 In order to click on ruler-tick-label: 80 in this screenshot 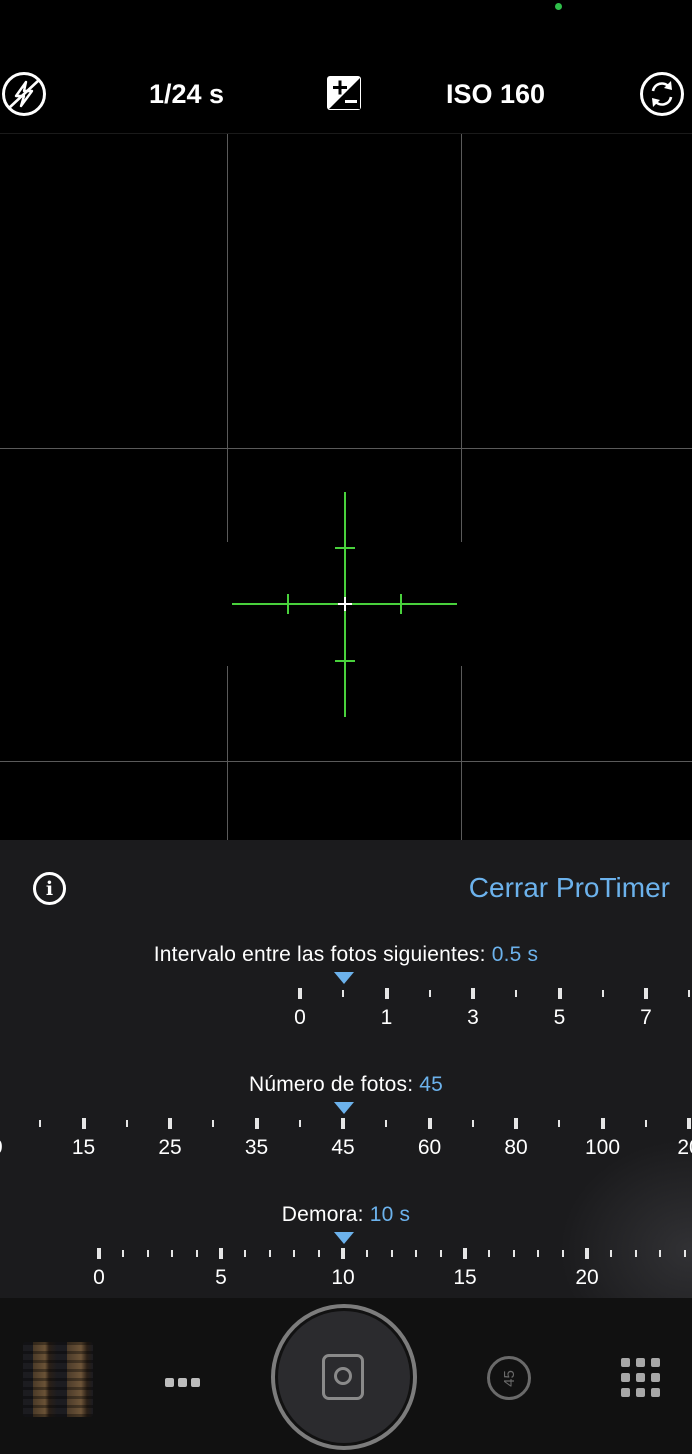, I will do `click(516, 1147)`.